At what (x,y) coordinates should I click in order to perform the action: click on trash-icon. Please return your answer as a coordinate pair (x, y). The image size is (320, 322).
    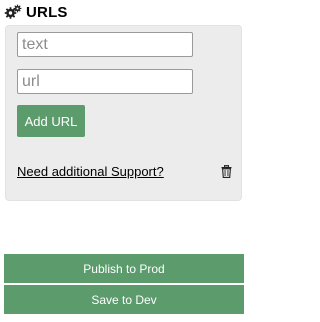
    Looking at the image, I should click on (226, 171).